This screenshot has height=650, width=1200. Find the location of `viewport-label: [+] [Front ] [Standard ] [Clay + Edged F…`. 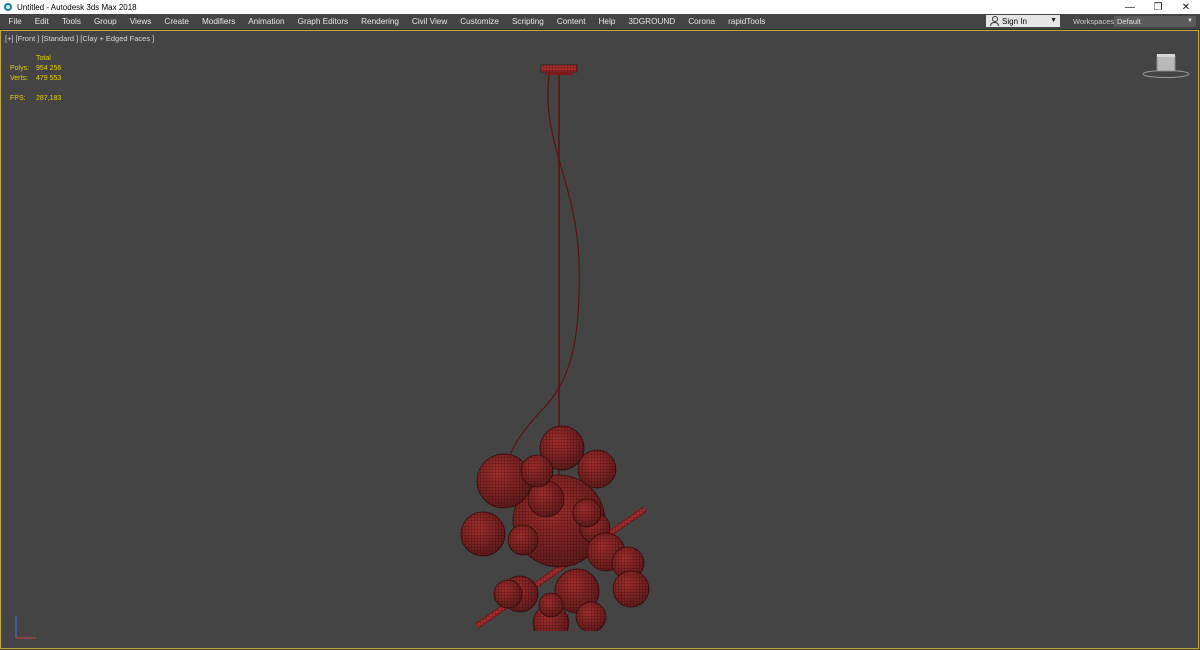

viewport-label: [+] [Front ] [Standard ] [Clay + Edged F… is located at coordinates (79, 38).